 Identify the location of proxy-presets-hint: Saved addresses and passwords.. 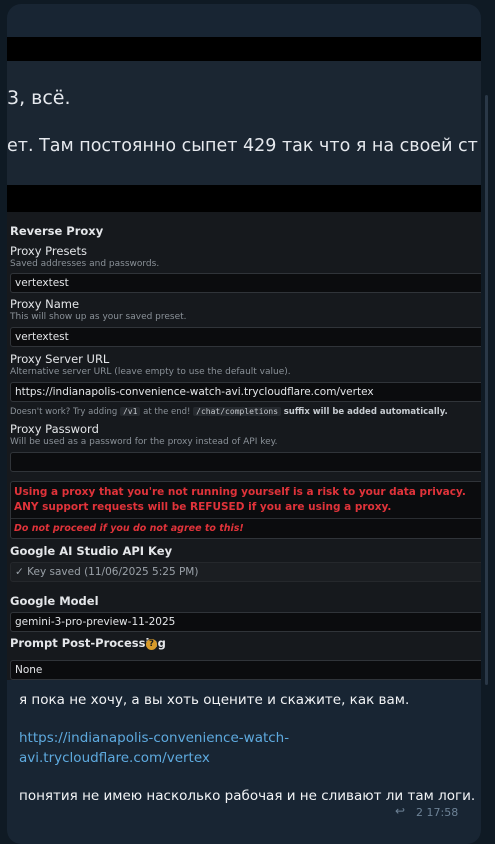
(85, 264).